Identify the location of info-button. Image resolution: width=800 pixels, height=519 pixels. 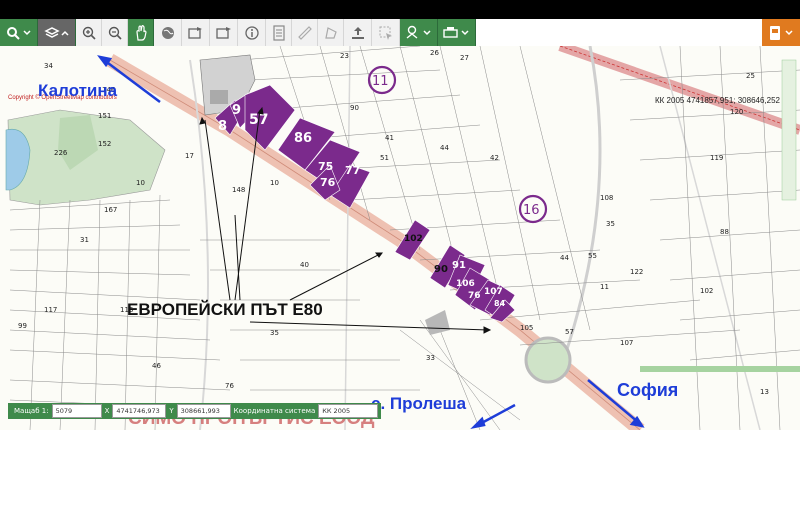
(252, 32).